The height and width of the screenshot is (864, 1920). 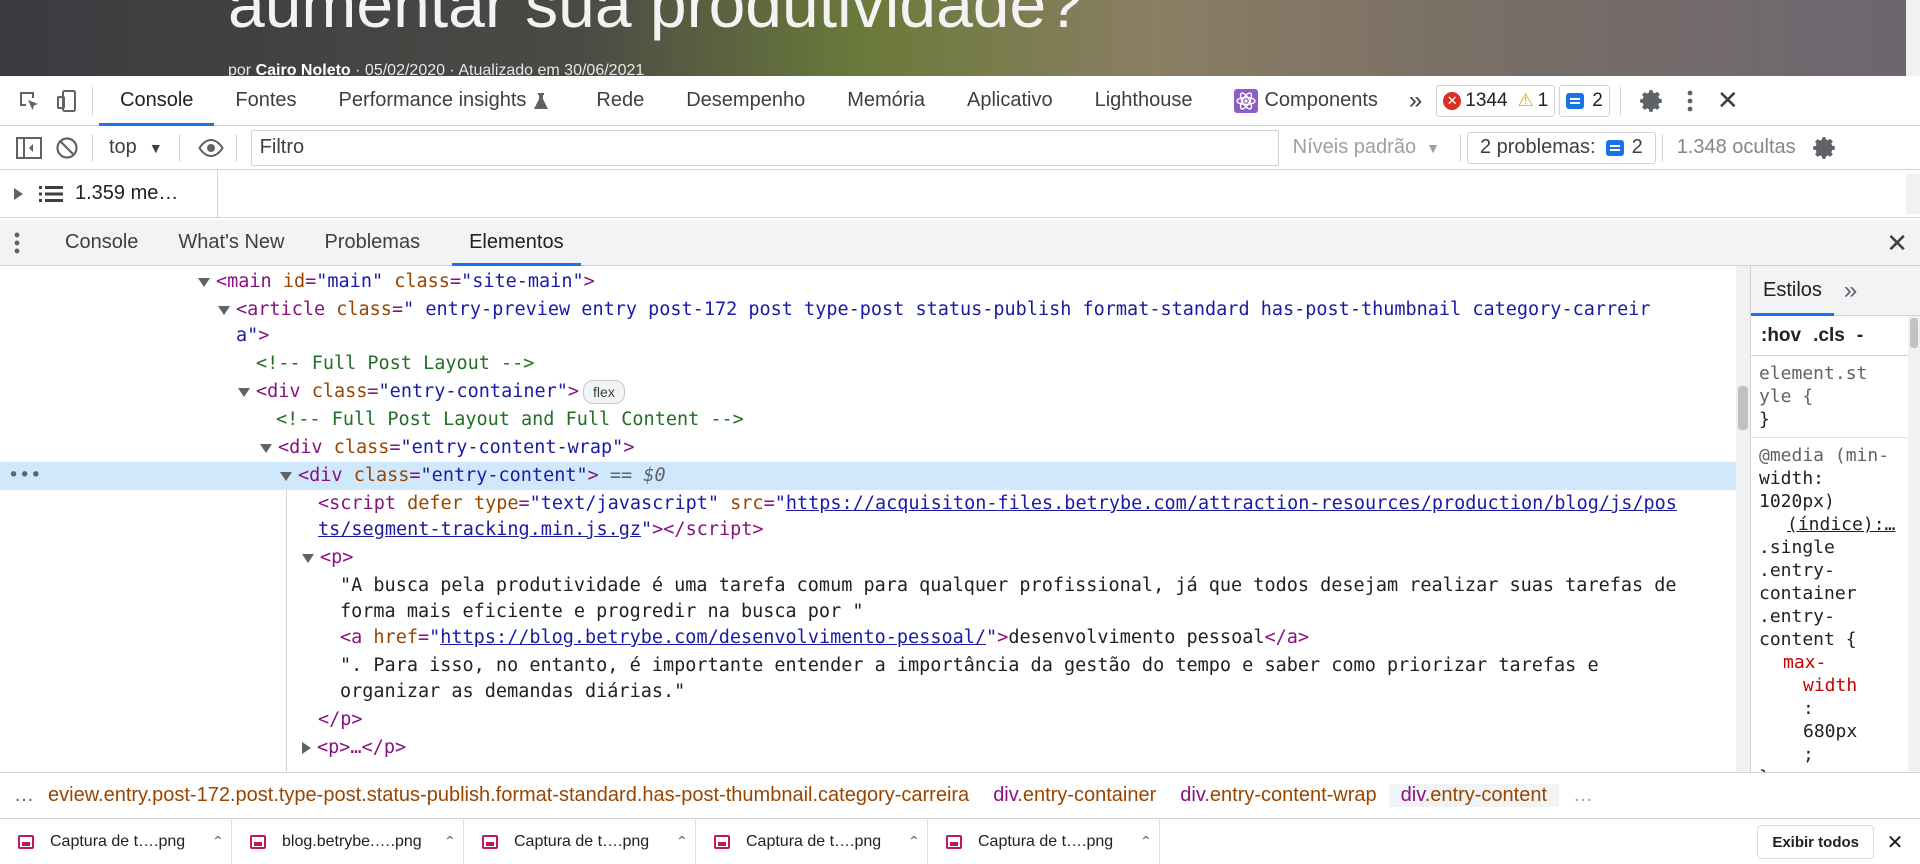 I want to click on show-sidebar-icon, so click(x=29, y=148).